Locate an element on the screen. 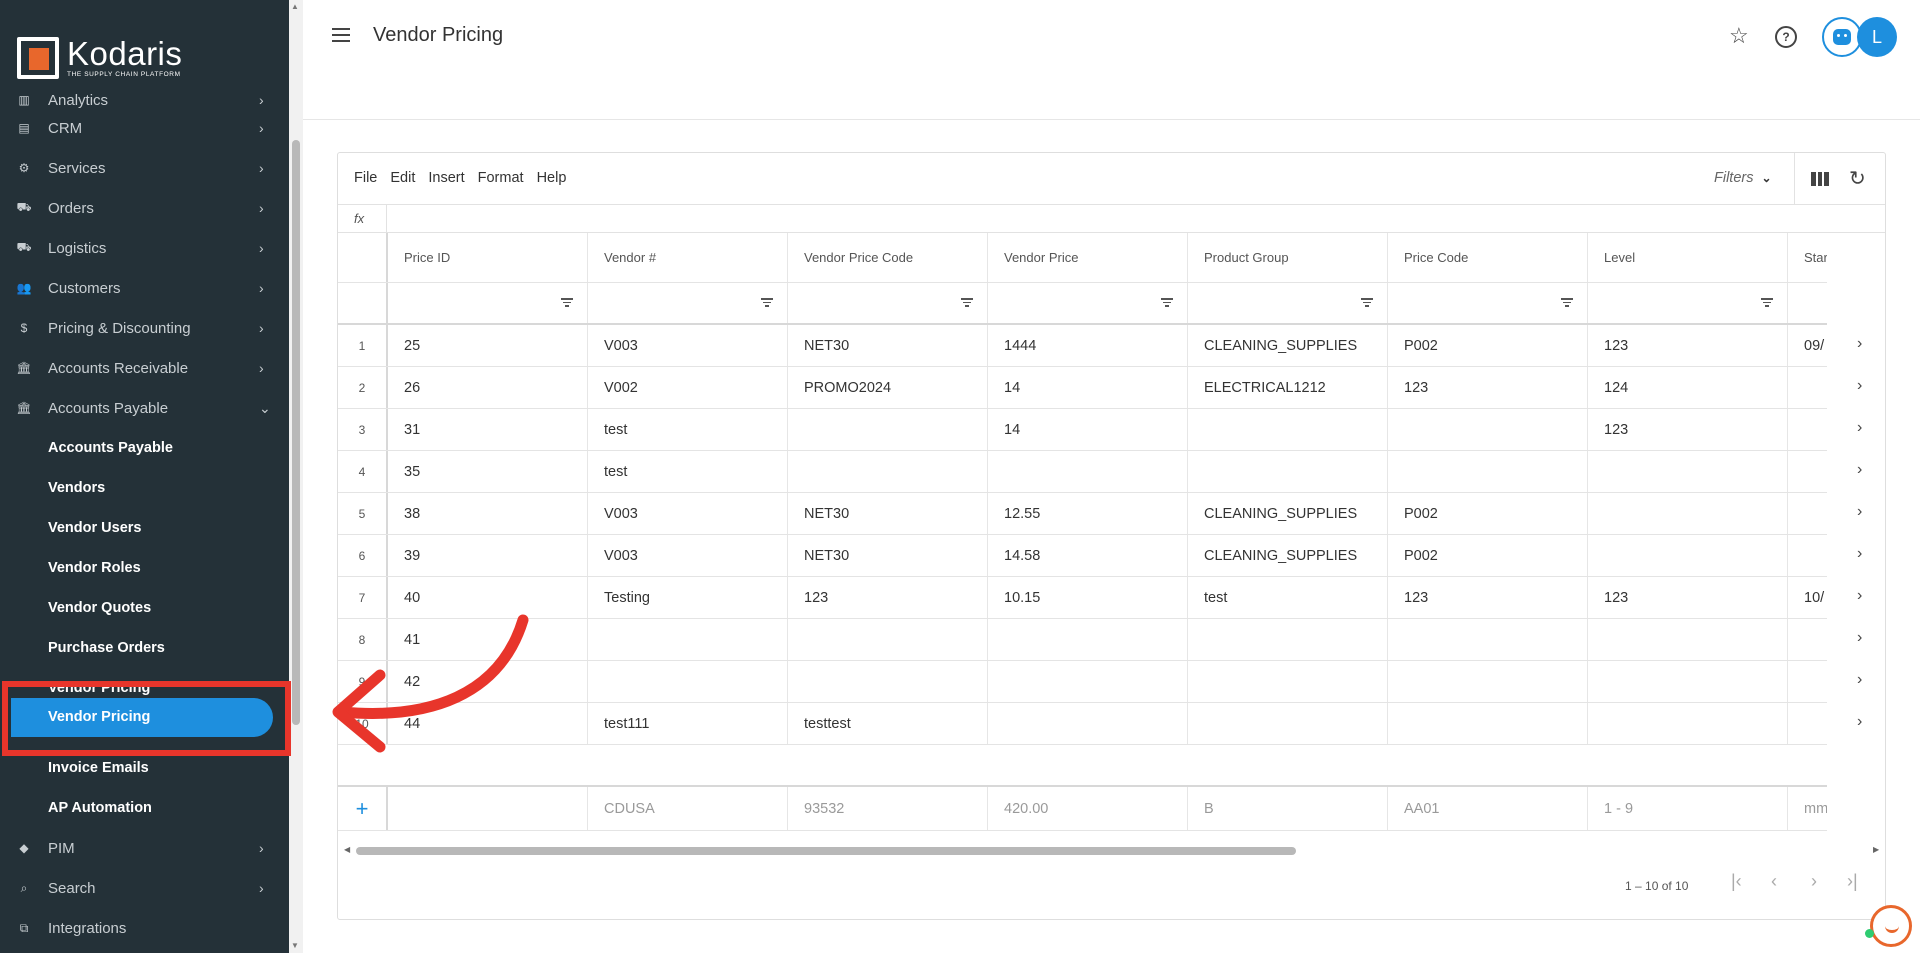 The width and height of the screenshot is (1920, 953). sidebar-item-logistics: ⛟ Logistics › is located at coordinates (144, 248).